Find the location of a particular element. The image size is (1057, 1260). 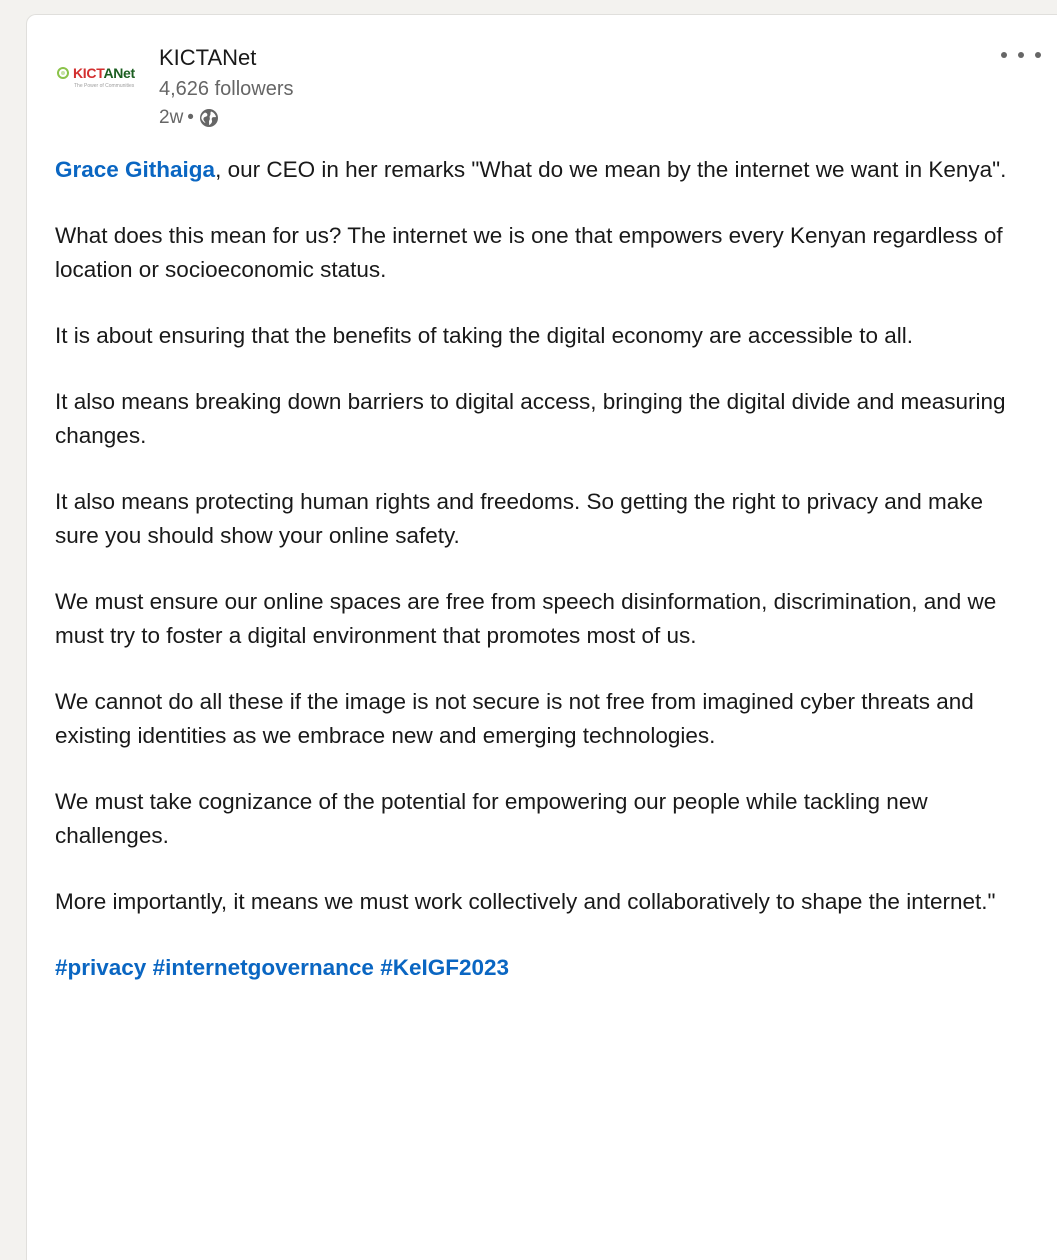

author-info: KICTANet 4,626 followers 2w • is located at coordinates (226, 87).